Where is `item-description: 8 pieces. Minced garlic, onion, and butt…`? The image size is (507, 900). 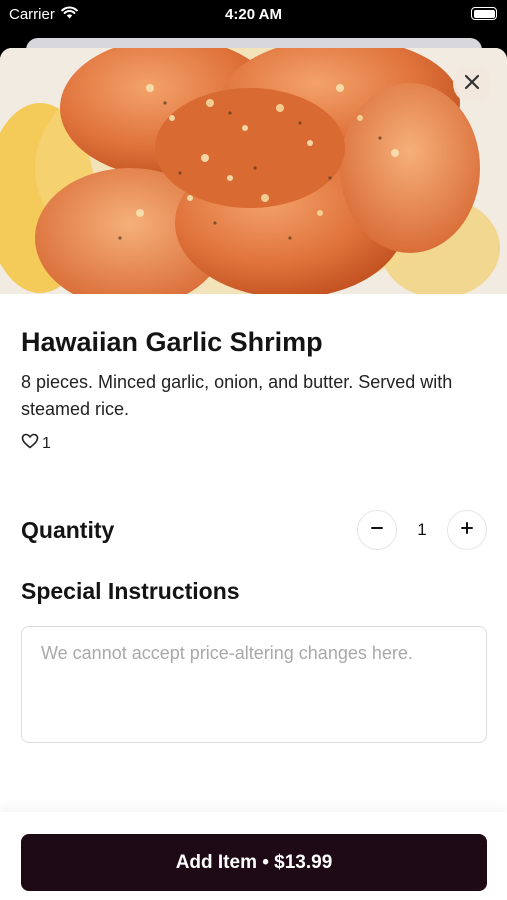
item-description: 8 pieces. Minced garlic, onion, and butt… is located at coordinates (237, 395).